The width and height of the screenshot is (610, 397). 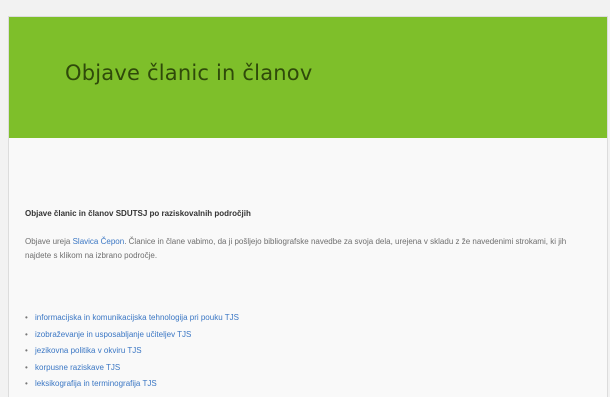 What do you see at coordinates (88, 350) in the screenshot?
I see `research-area-link: jezikovna politika v okviru TJS` at bounding box center [88, 350].